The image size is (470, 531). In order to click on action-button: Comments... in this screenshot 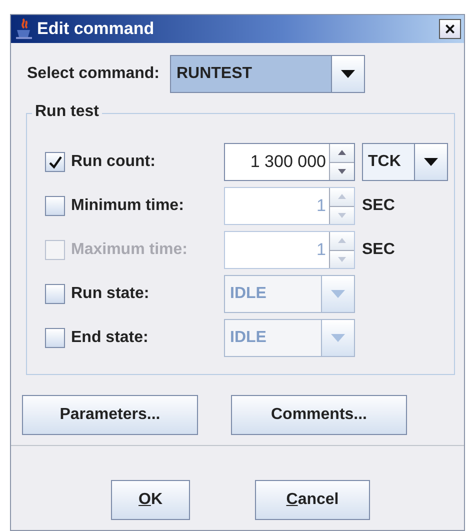, I will do `click(319, 415)`.